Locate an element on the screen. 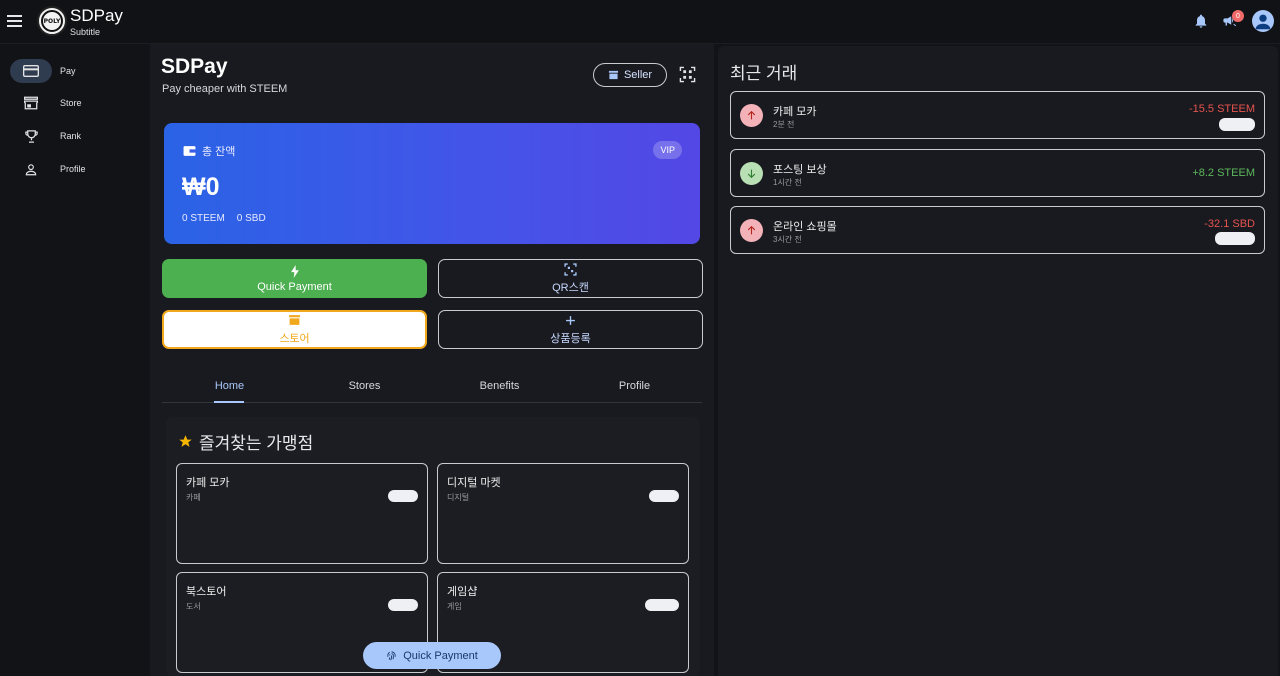 Image resolution: width=1280 pixels, height=676 pixels. wallet-icon is located at coordinates (189, 151).